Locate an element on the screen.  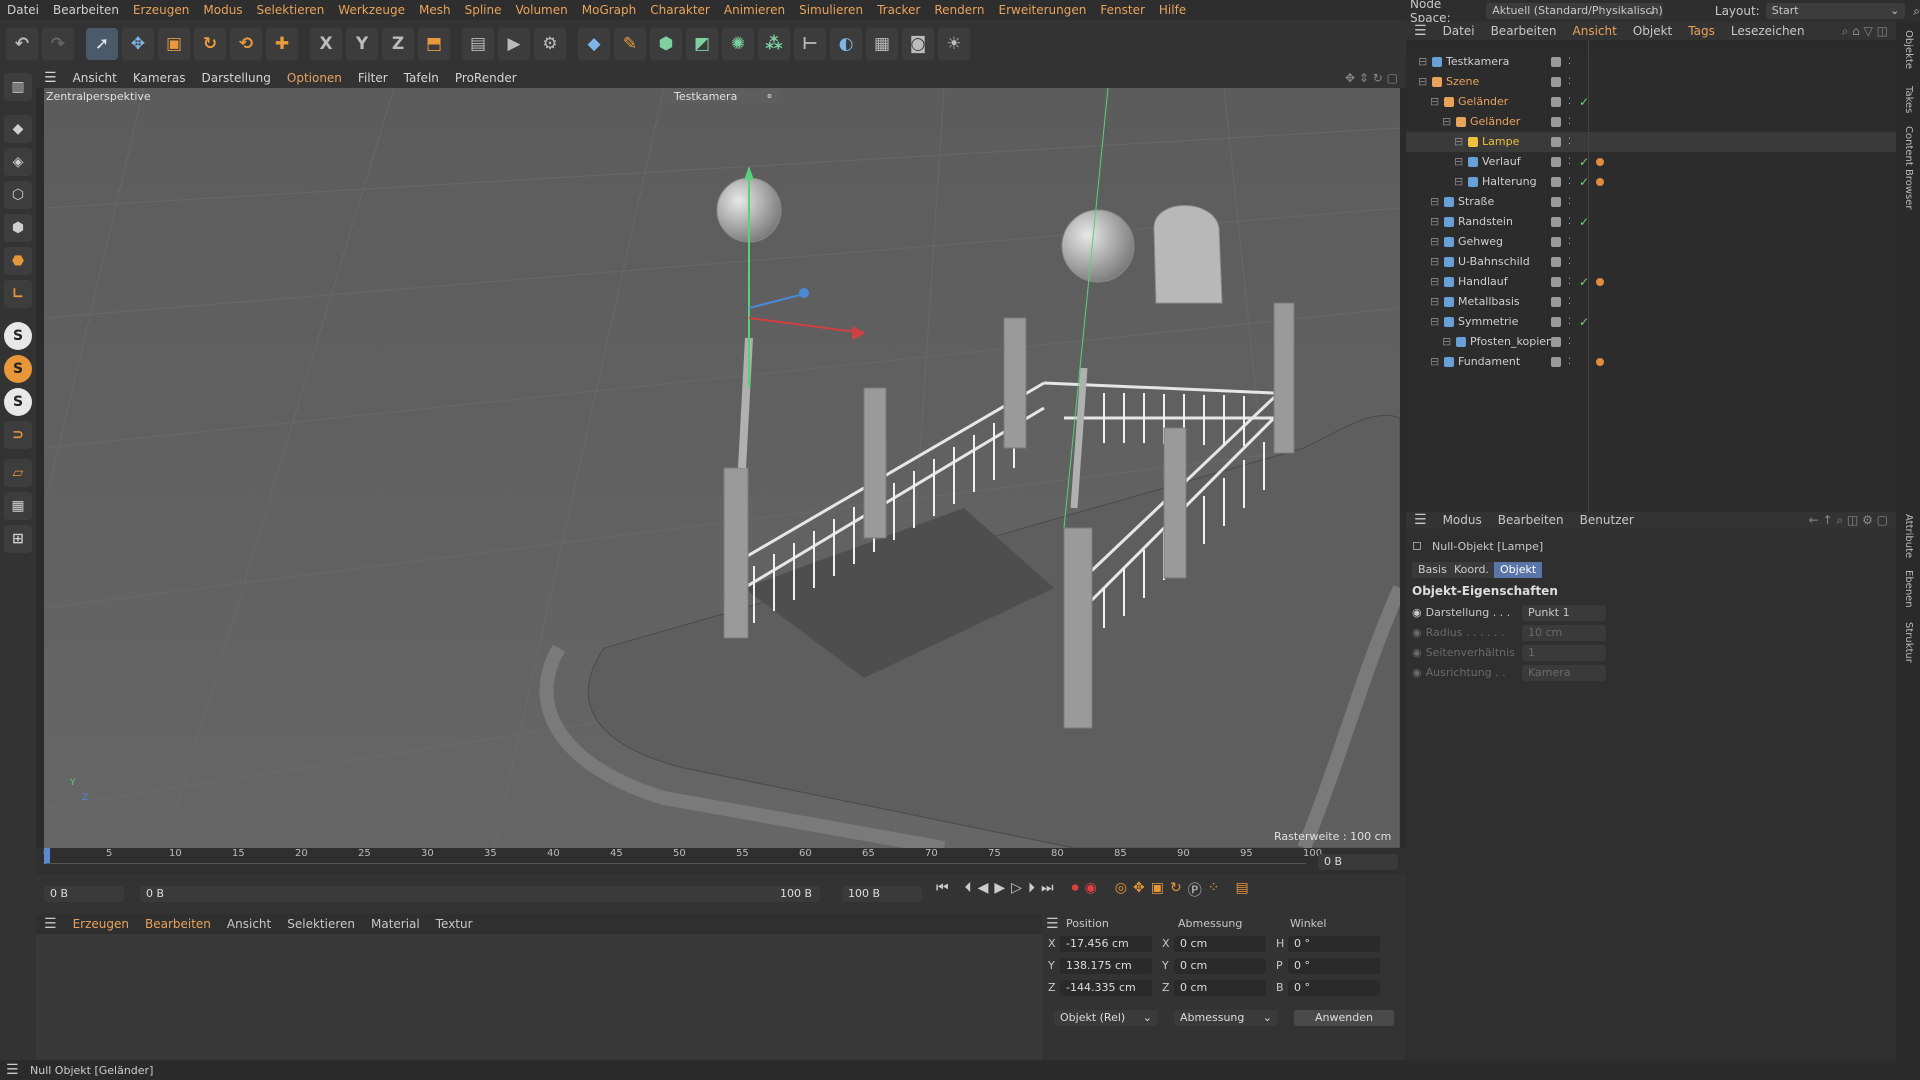
search-icon: ⌕ is located at coordinates (1916, 11).